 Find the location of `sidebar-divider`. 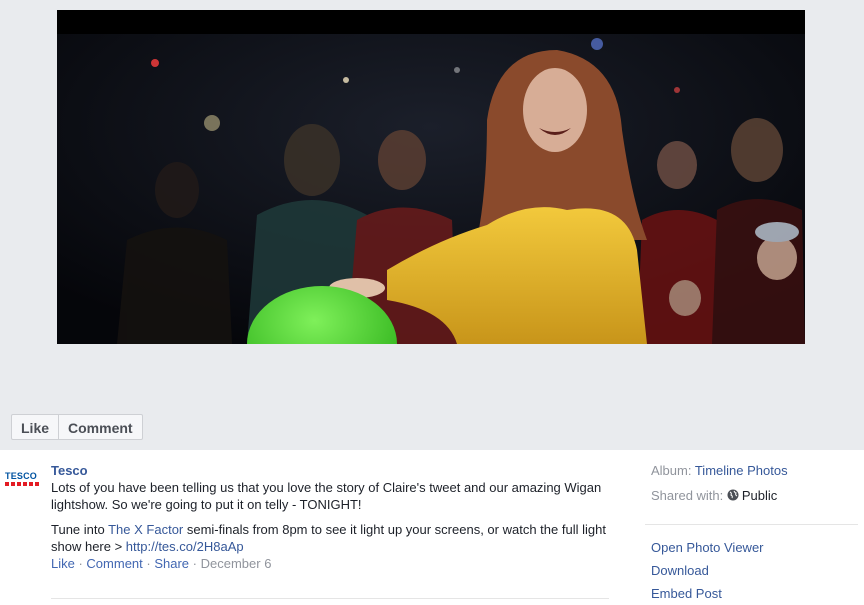

sidebar-divider is located at coordinates (751, 524).